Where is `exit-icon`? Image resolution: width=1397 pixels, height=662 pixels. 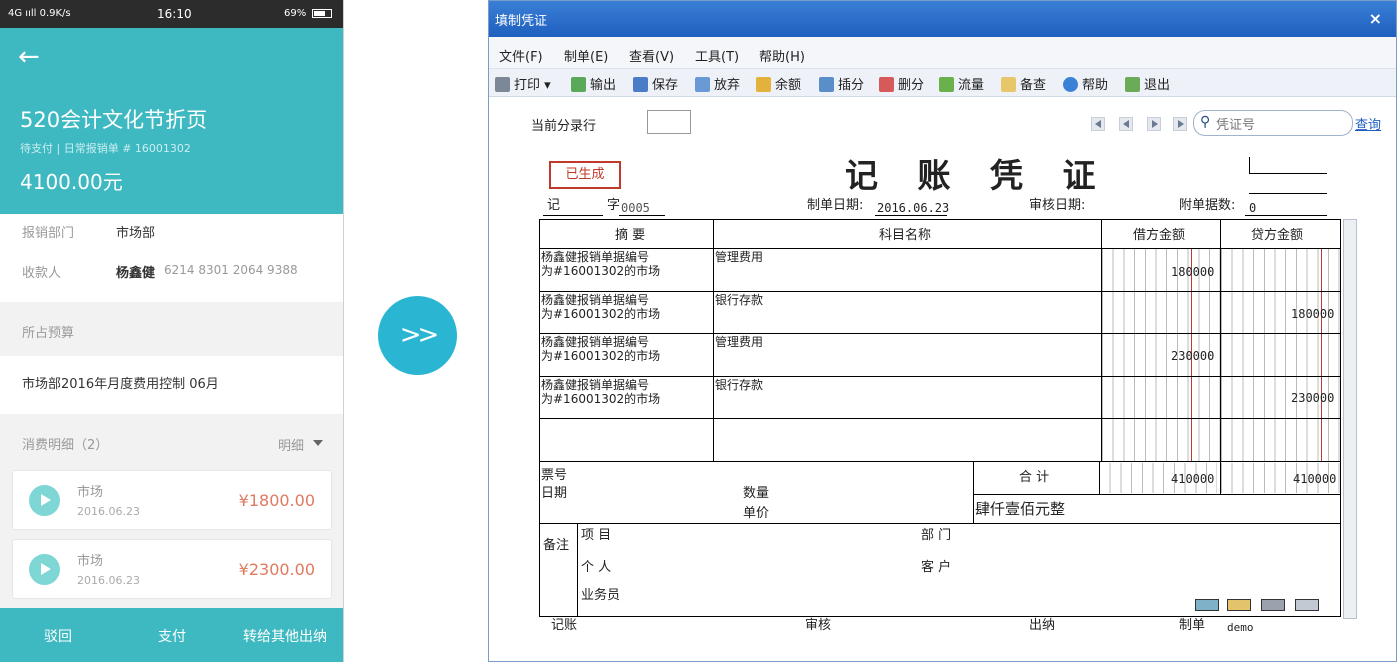 exit-icon is located at coordinates (1132, 84).